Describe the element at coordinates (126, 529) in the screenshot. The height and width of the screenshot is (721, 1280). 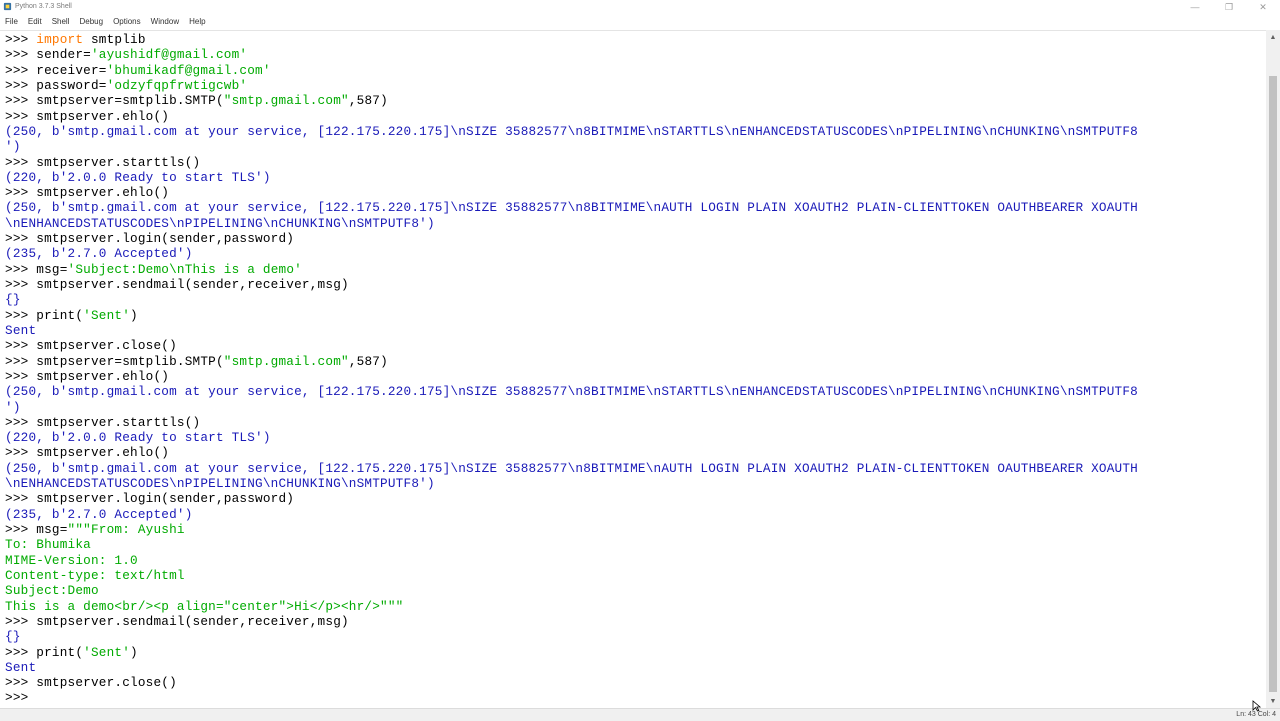
I see `shell-text: """From: Ayushi` at that location.